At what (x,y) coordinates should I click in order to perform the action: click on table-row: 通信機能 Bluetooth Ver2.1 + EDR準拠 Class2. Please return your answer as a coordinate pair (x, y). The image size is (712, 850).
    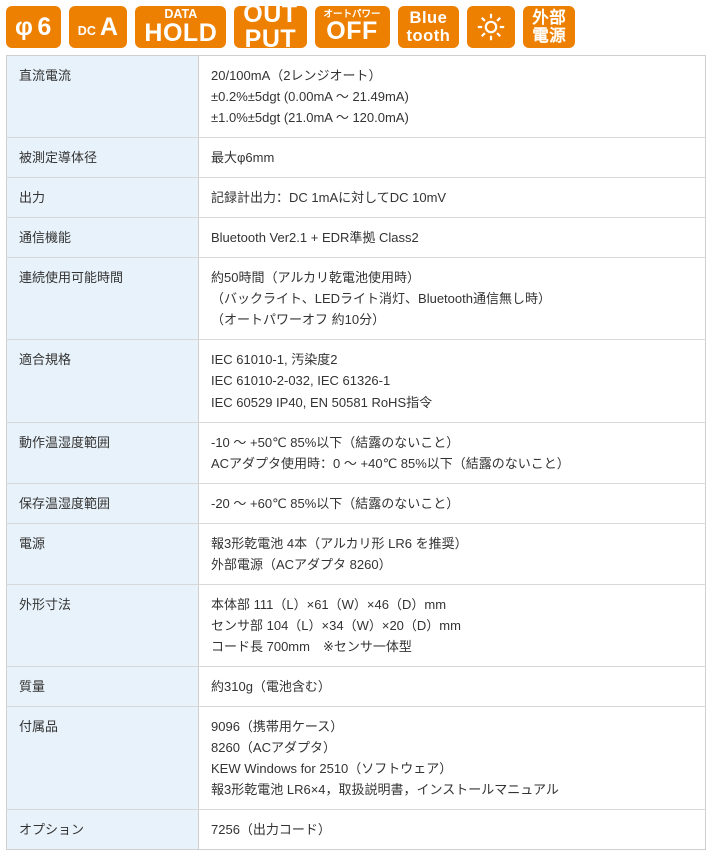
    Looking at the image, I should click on (356, 238).